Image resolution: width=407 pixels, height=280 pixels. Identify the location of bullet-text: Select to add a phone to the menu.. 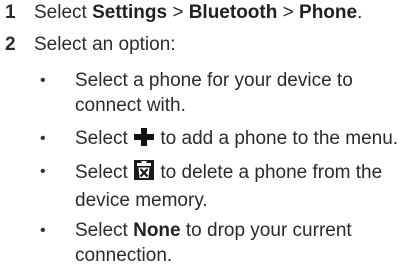
(240, 140).